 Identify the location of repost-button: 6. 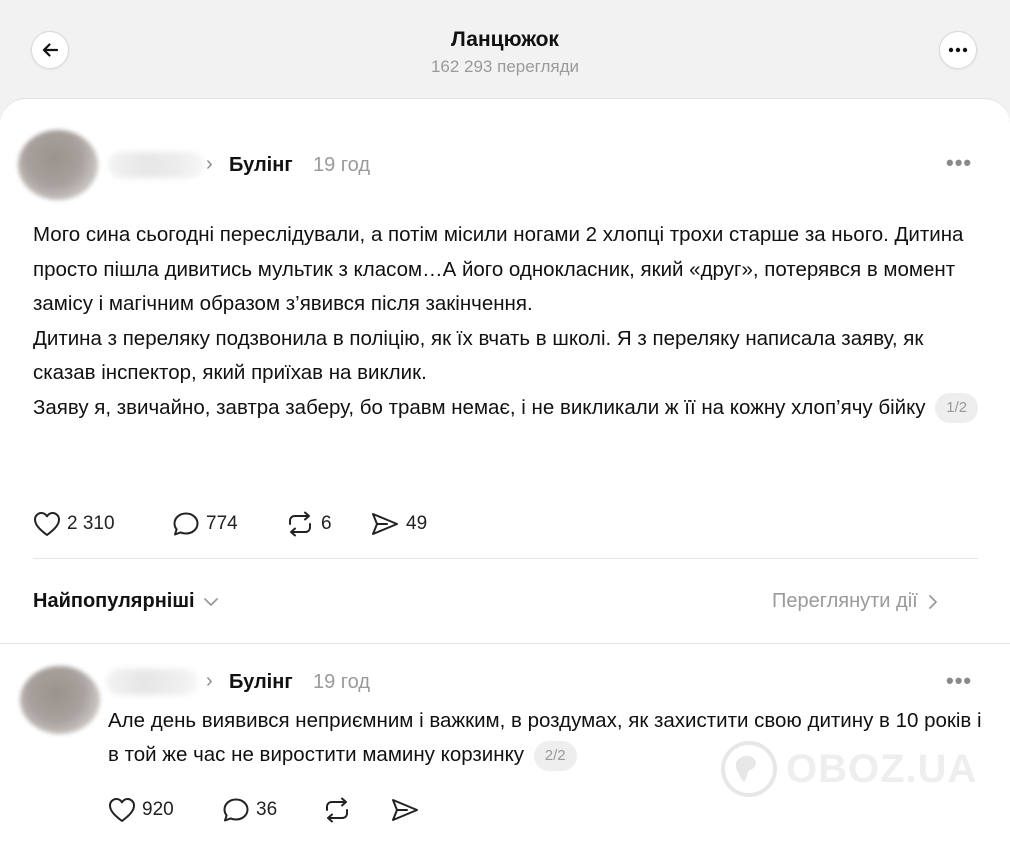
(308, 524).